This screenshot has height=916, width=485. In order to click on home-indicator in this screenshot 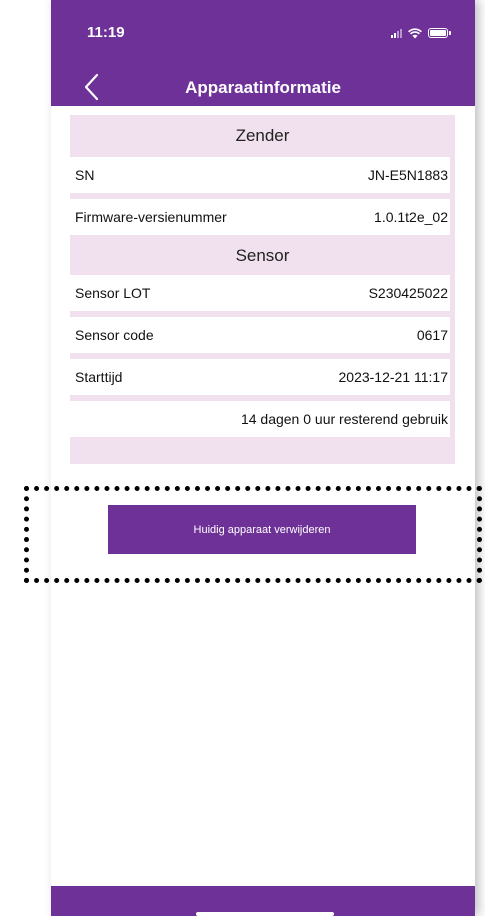, I will do `click(265, 914)`.